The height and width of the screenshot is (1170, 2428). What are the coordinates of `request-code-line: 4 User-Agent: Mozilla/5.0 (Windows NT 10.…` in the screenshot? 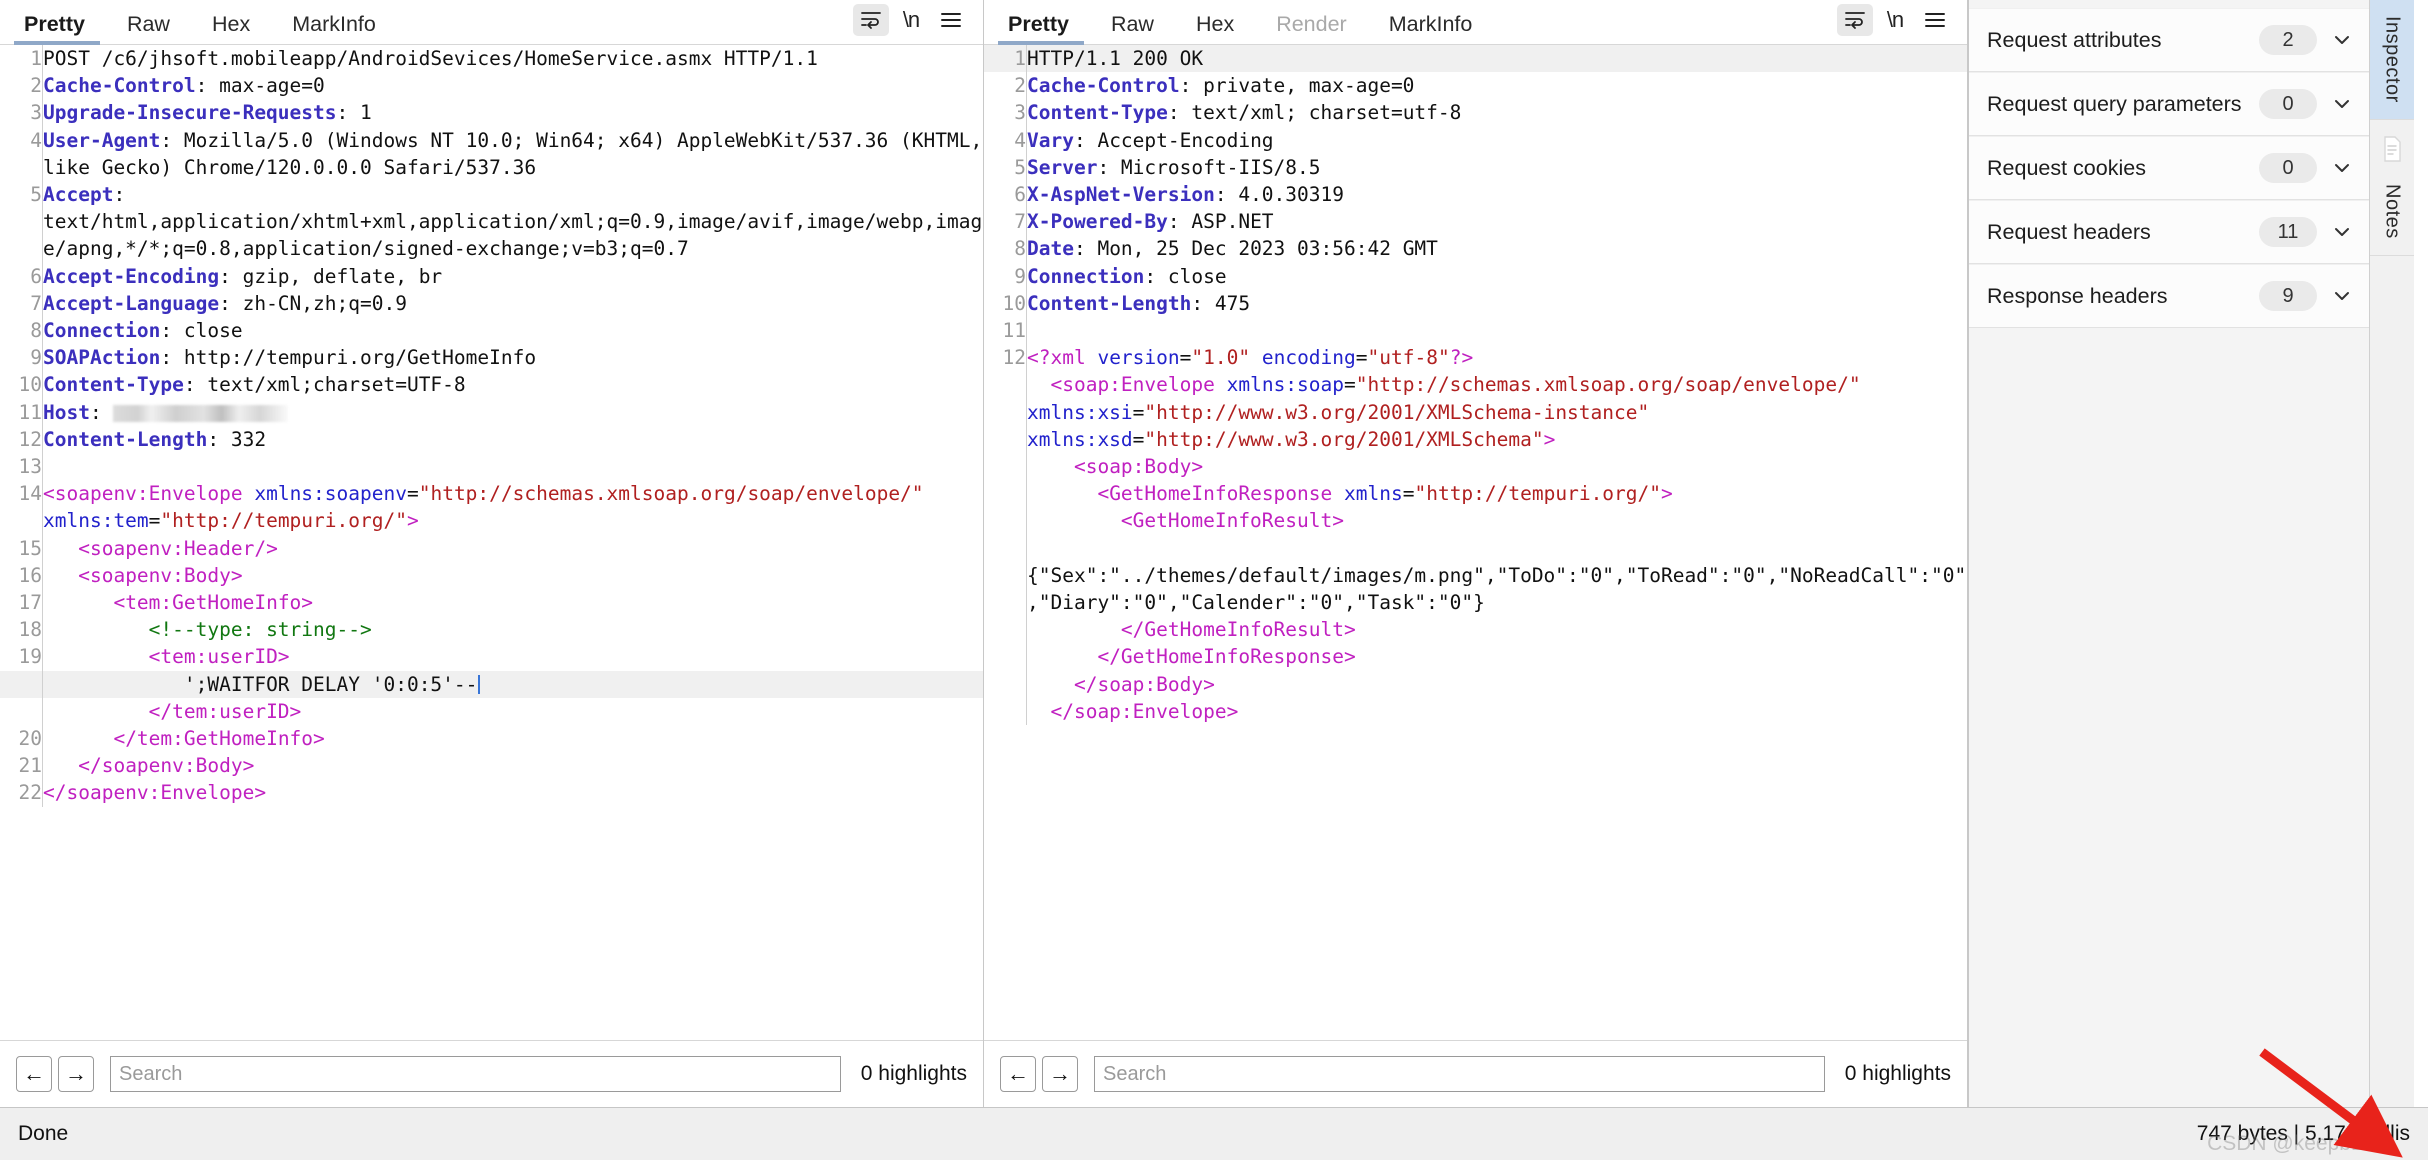 It's located at (491, 154).